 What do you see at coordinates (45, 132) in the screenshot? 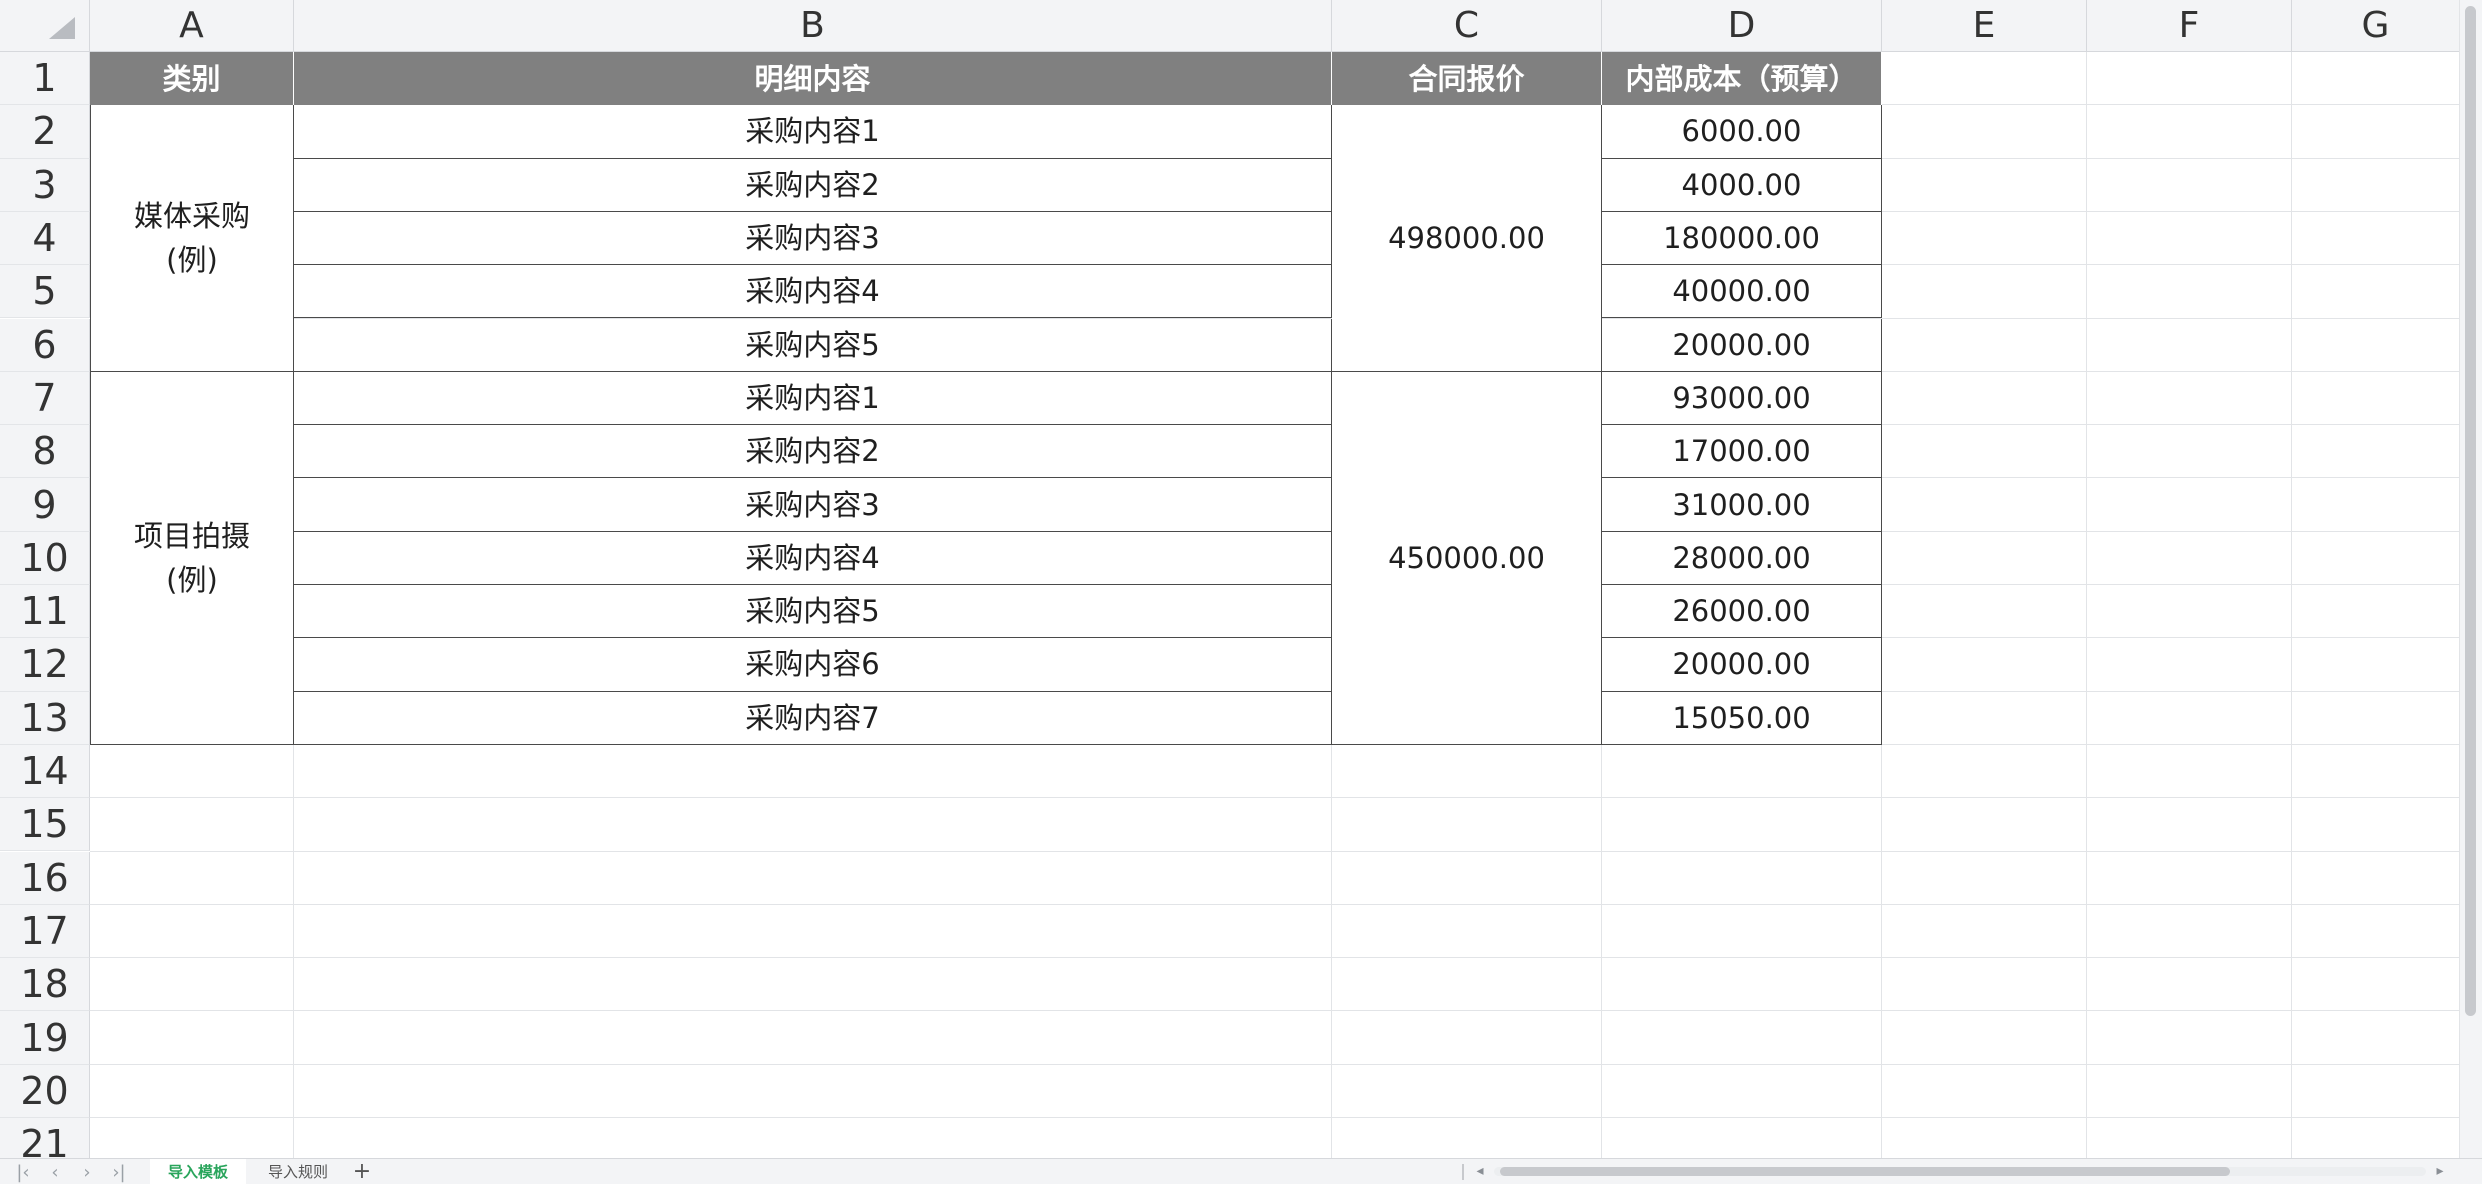
I see `row-header: 2` at bounding box center [45, 132].